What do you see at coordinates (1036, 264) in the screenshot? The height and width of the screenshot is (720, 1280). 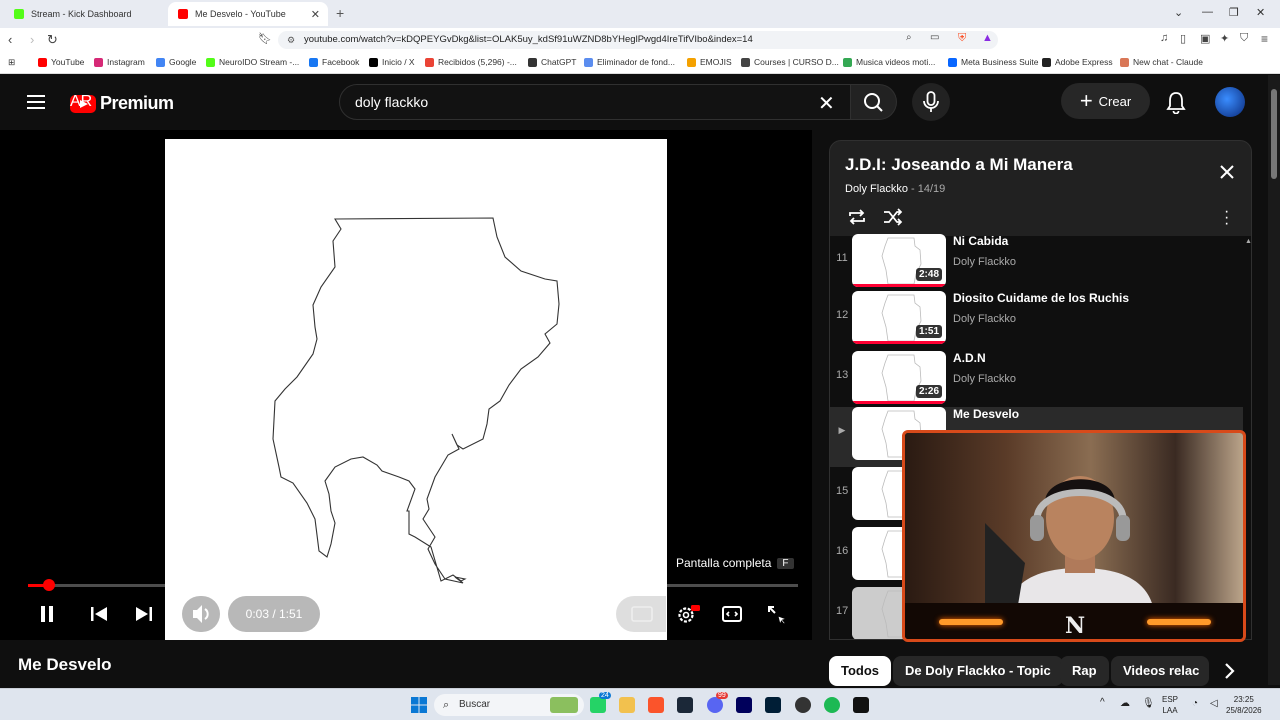 I see `playlist-item: 11 2:48 Ni Cabida Doly Flackko` at bounding box center [1036, 264].